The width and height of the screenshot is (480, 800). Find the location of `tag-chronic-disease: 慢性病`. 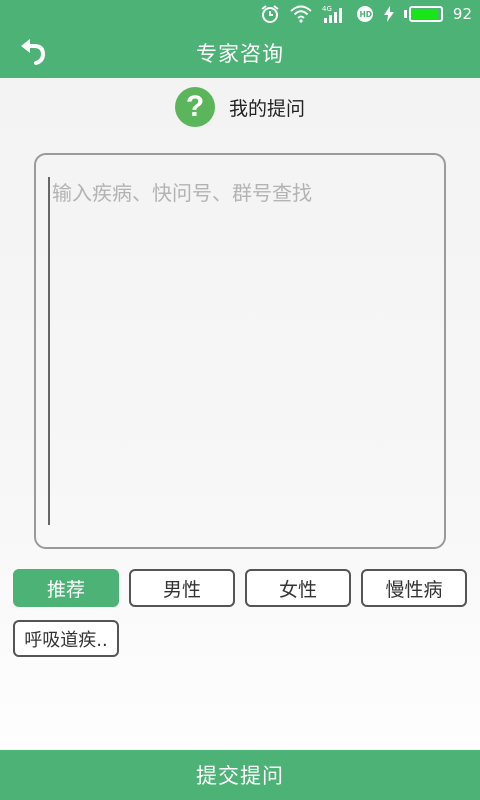

tag-chronic-disease: 慢性病 is located at coordinates (414, 588).